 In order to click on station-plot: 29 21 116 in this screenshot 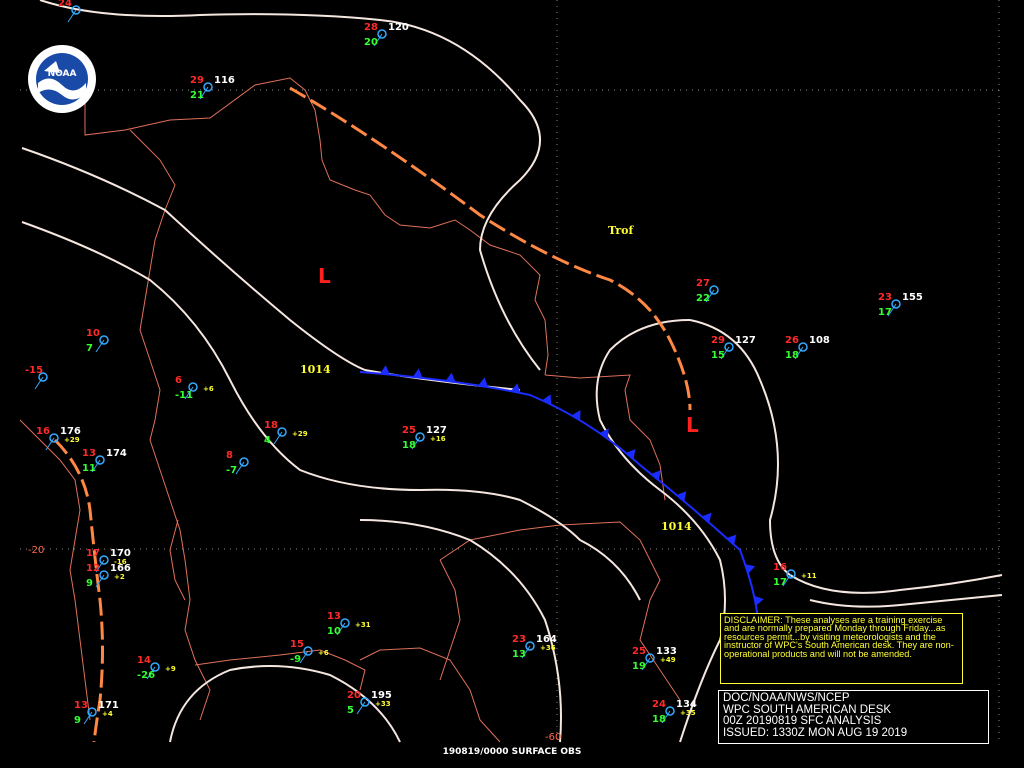, I will do `click(212, 88)`.